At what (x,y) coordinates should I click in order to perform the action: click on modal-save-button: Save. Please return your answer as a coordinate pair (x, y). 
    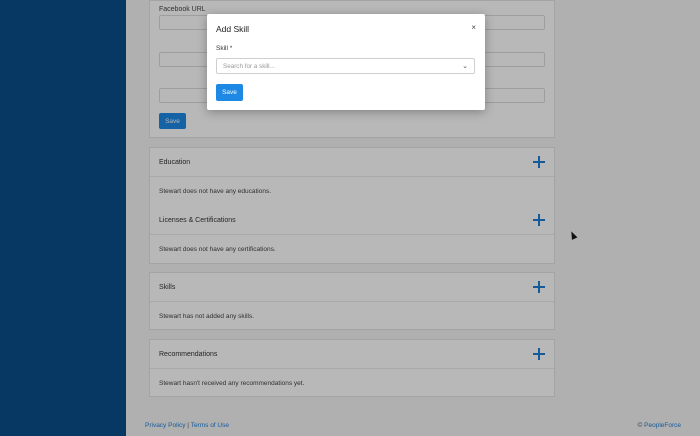
    Looking at the image, I should click on (229, 92).